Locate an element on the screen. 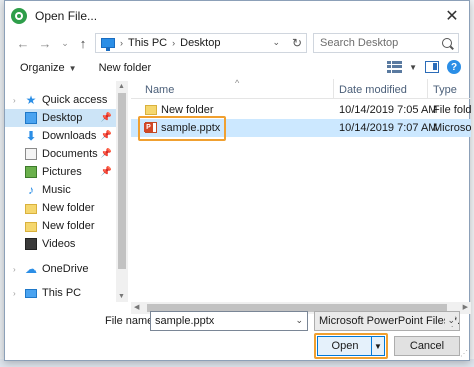  details-view-icon is located at coordinates (395, 67).